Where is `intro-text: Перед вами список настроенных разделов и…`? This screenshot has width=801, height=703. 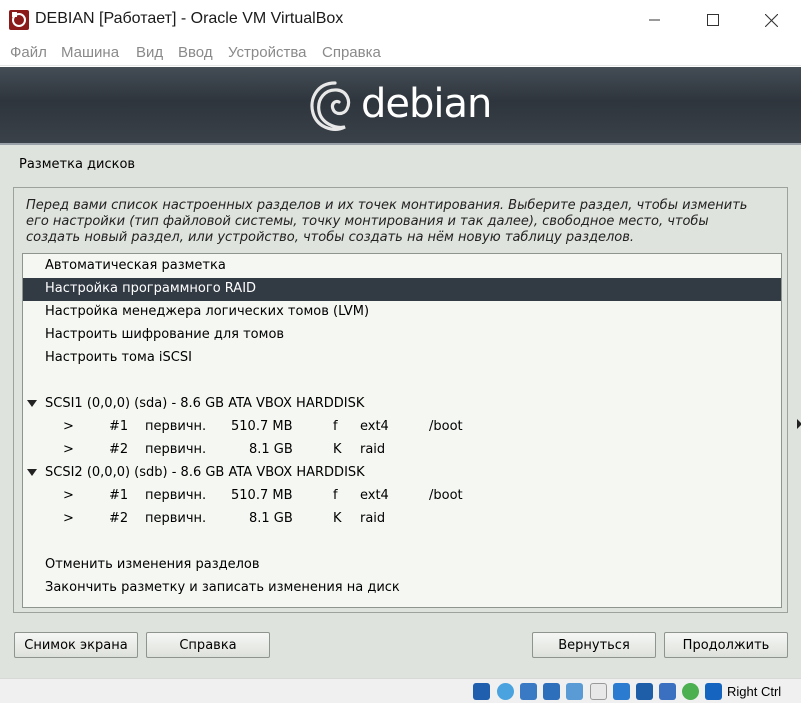 intro-text: Перед вами список настроенных разделов и… is located at coordinates (387, 221).